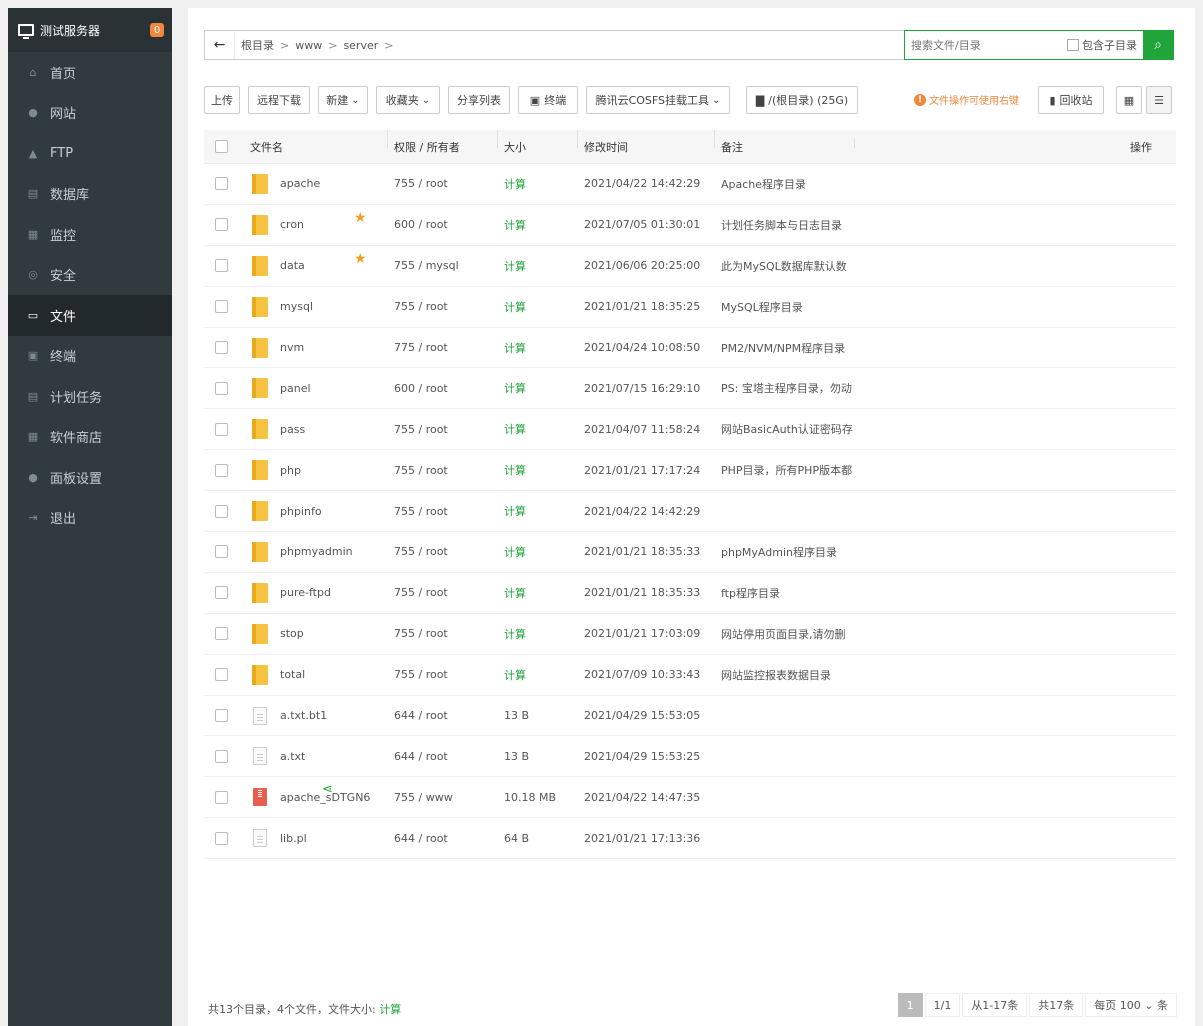 The image size is (1203, 1026). I want to click on include-subdir-checkbox, so click(1073, 45).